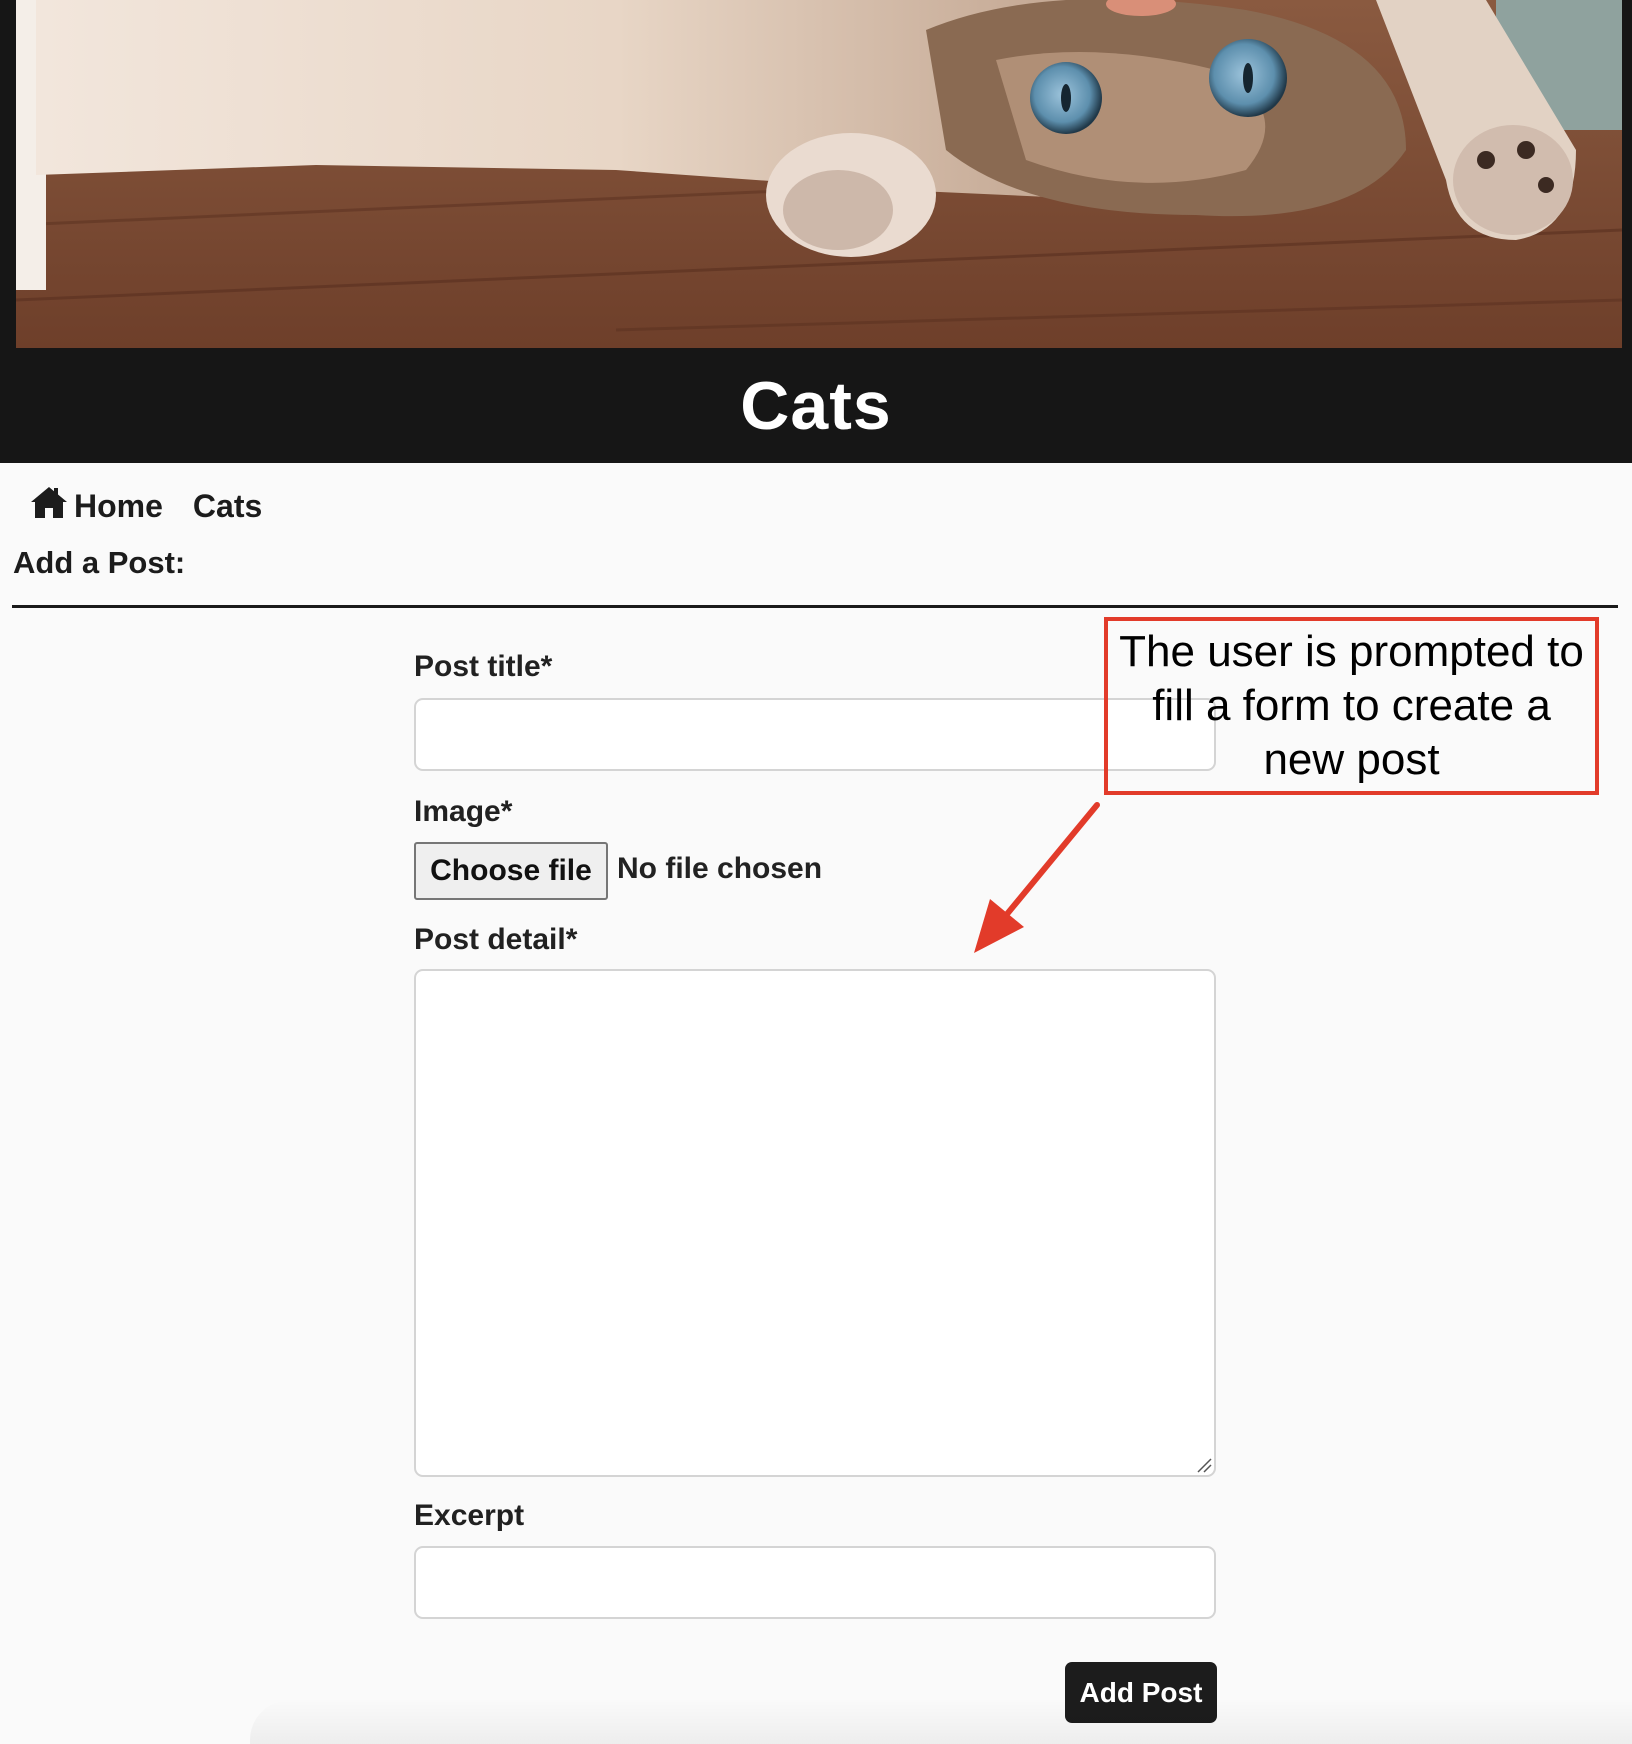 This screenshot has height=1744, width=1632. What do you see at coordinates (483, 666) in the screenshot?
I see `post-title-label: Post title*` at bounding box center [483, 666].